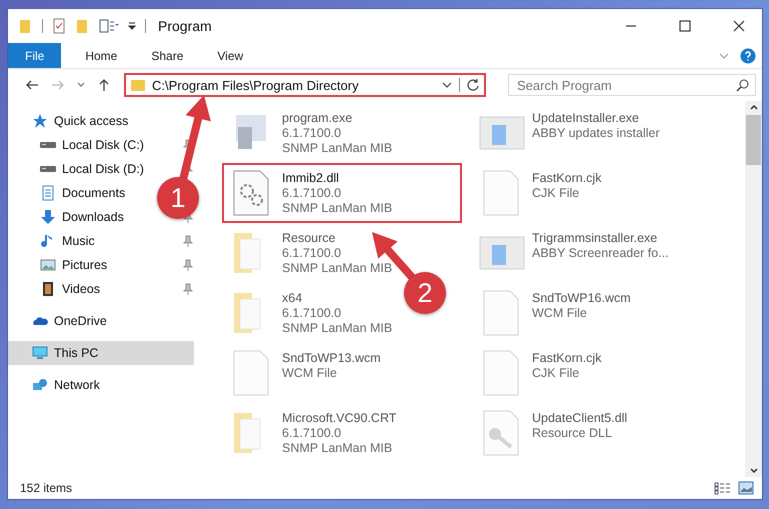  What do you see at coordinates (35, 55) in the screenshot?
I see `file-menu-button: File` at bounding box center [35, 55].